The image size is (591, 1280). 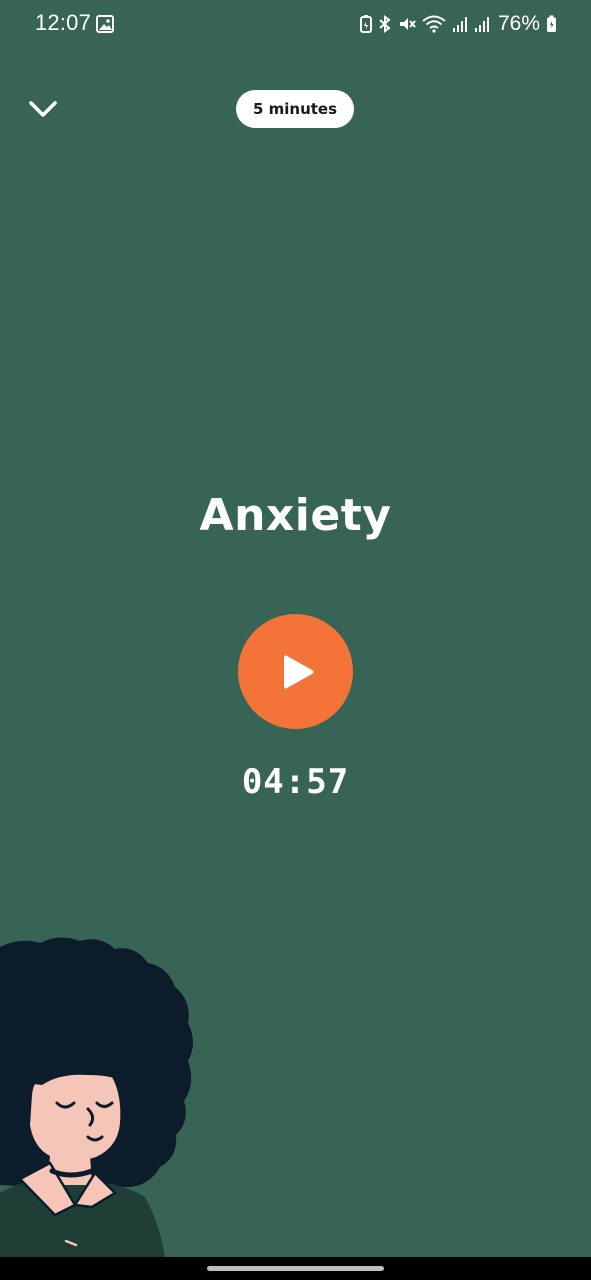 I want to click on play-button, so click(x=295, y=671).